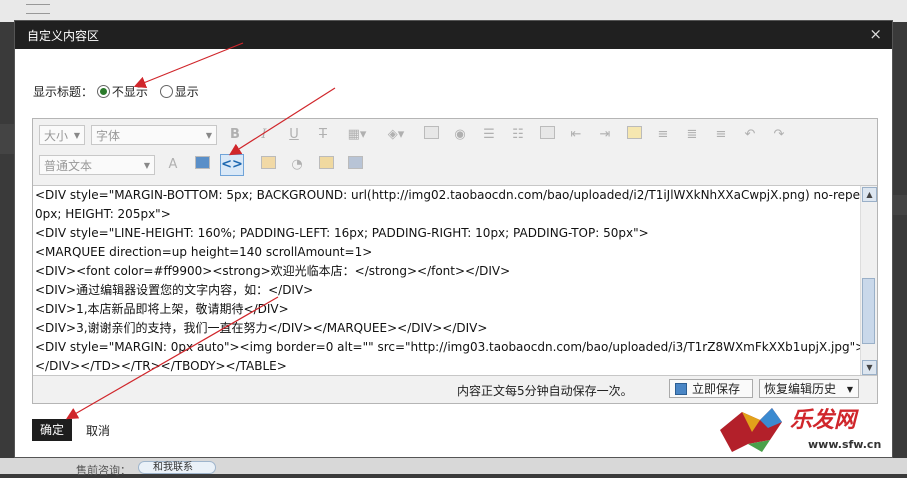 The width and height of the screenshot is (907, 478). Describe the element at coordinates (431, 135) in the screenshot. I see `image-icon` at that location.